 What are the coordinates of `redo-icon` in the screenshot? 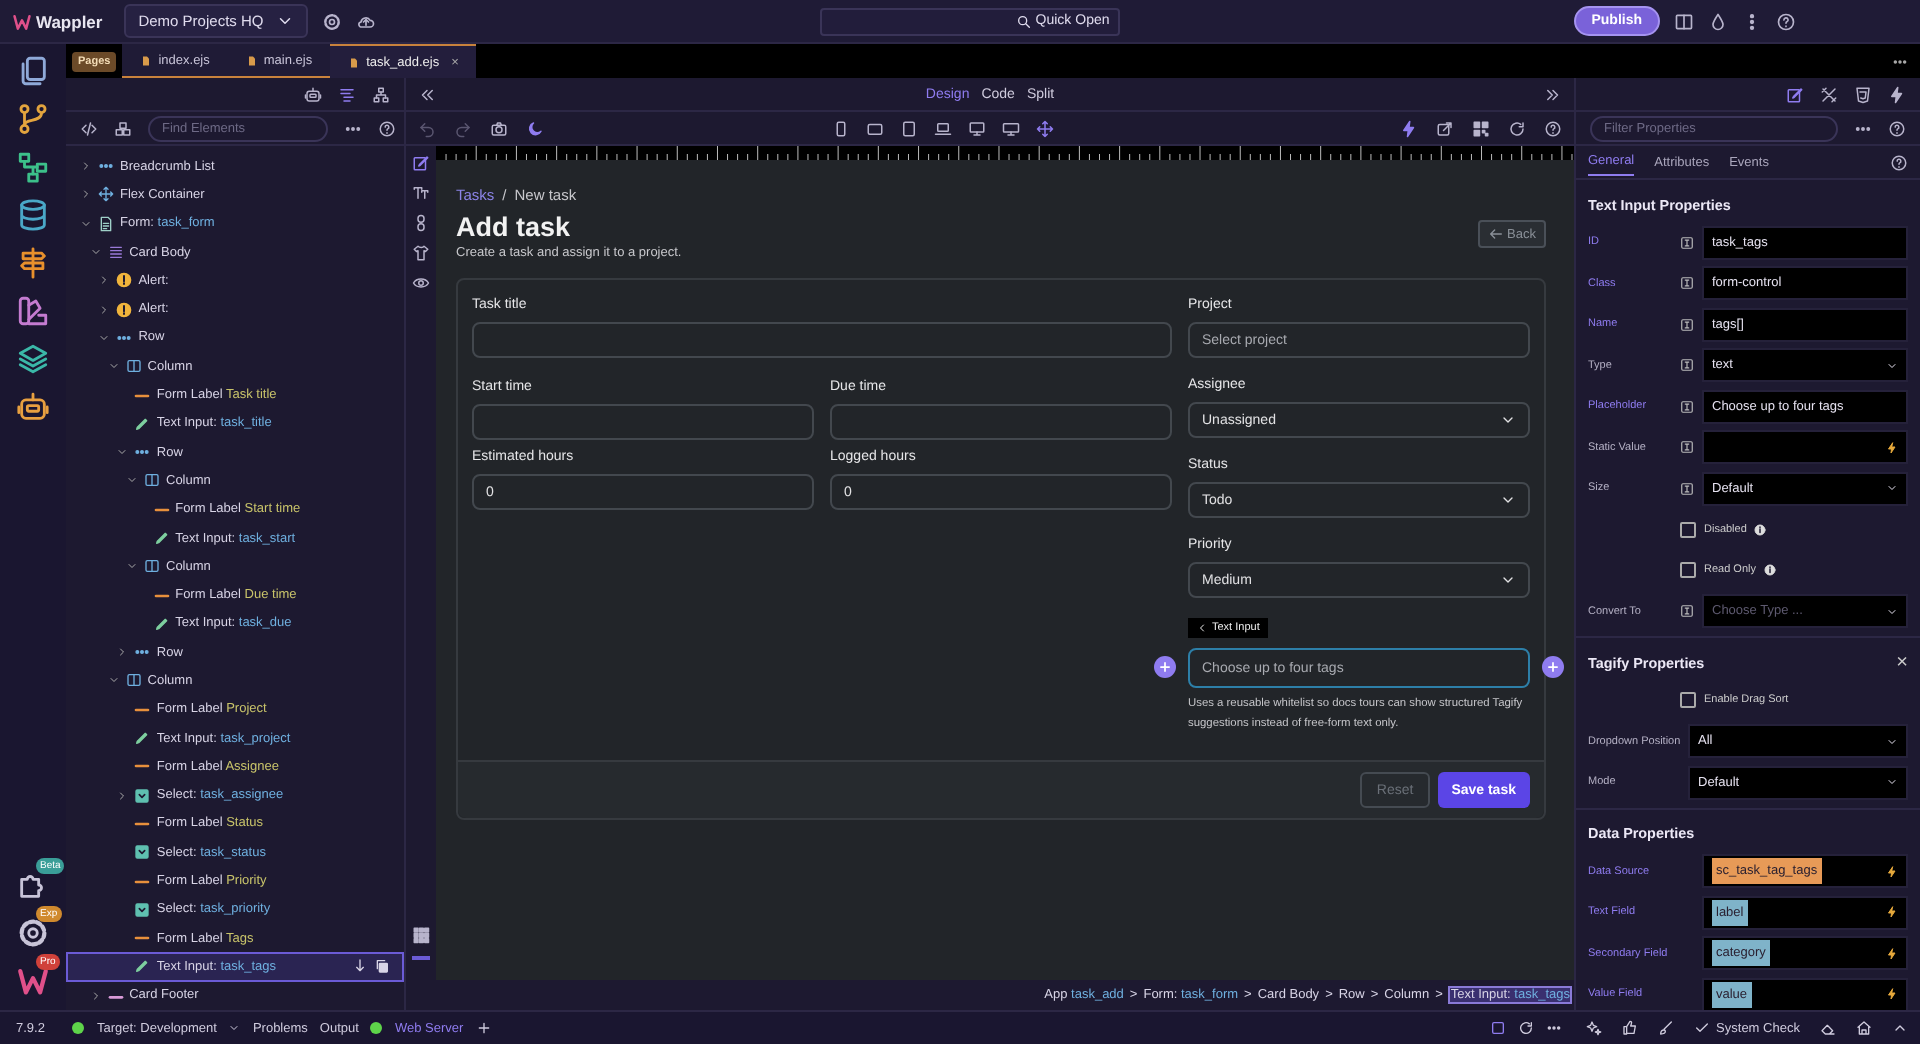 It's located at (463, 128).